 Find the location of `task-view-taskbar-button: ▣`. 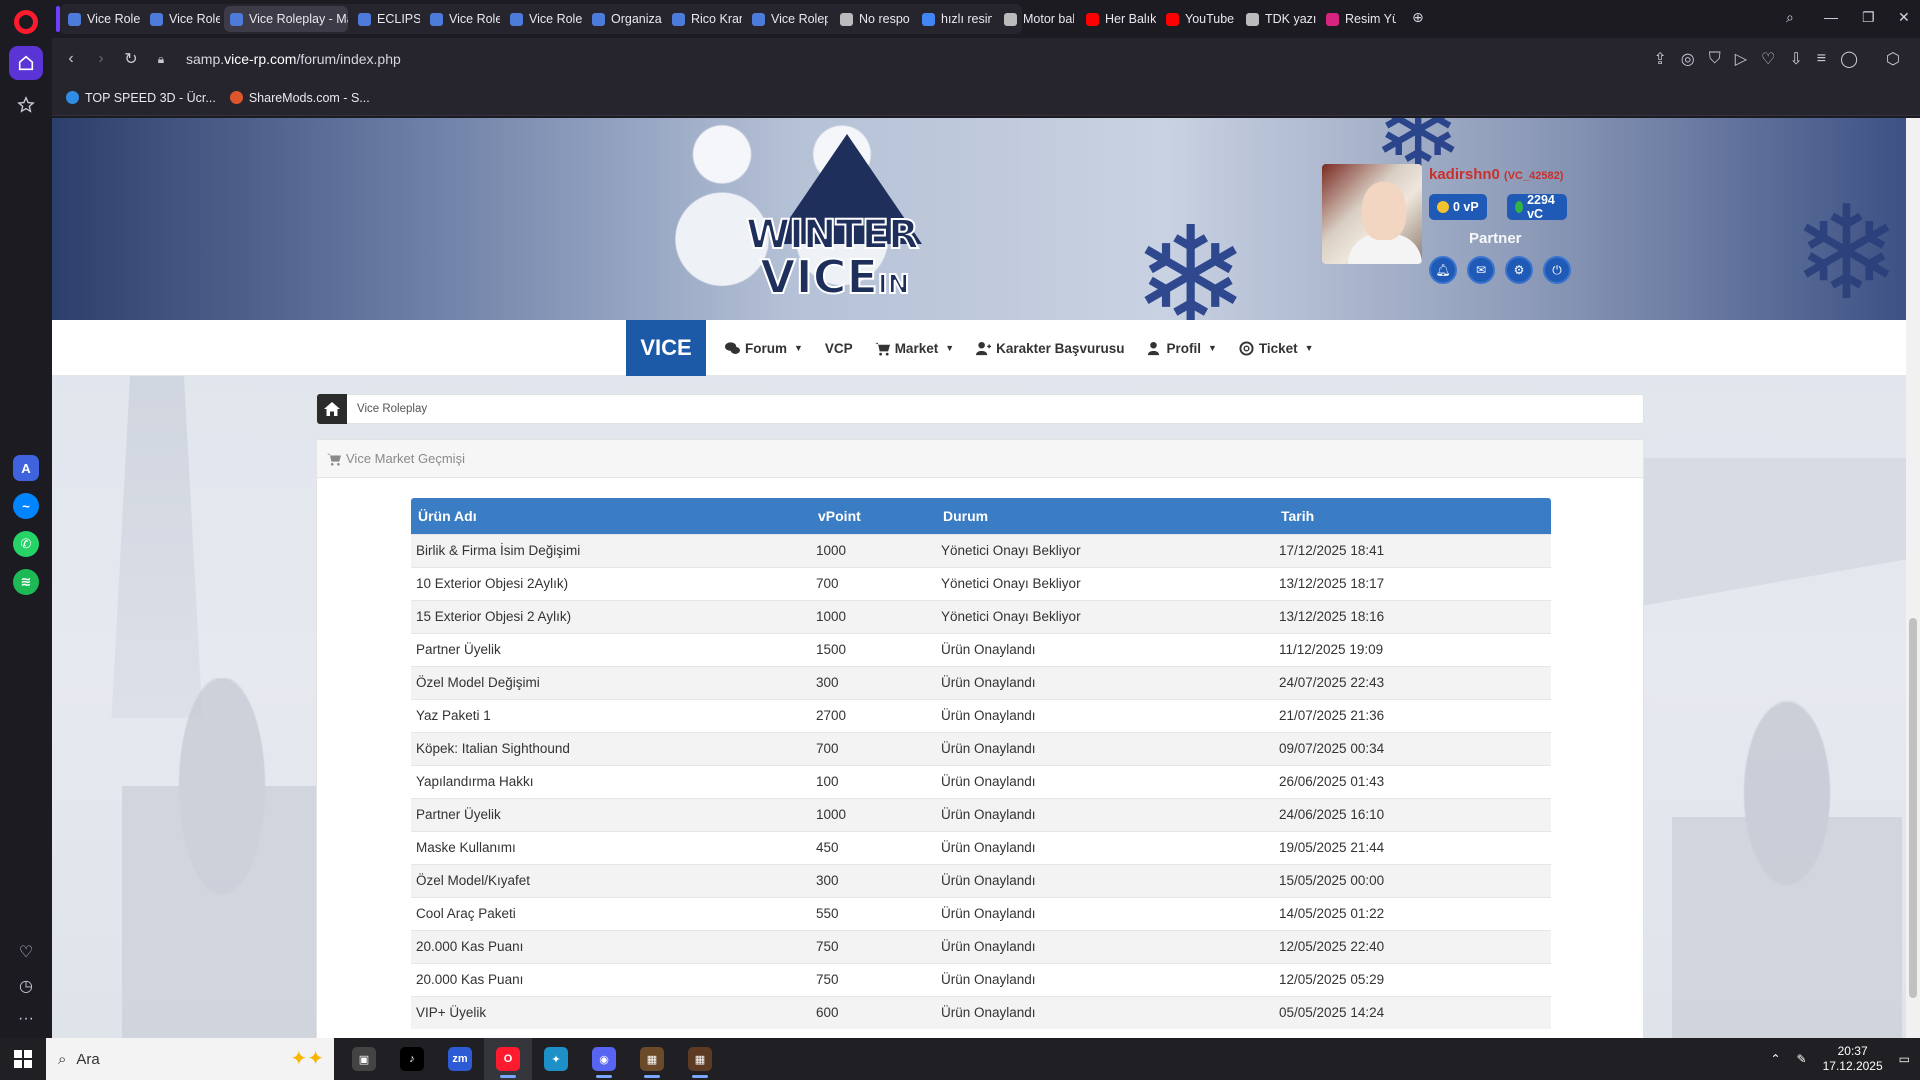

task-view-taskbar-button: ▣ is located at coordinates (364, 1059).